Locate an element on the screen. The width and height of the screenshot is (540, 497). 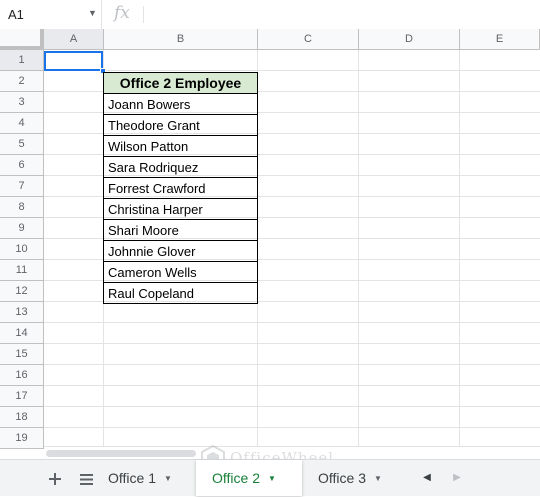
table-row: Raul Copeland is located at coordinates (180, 293).